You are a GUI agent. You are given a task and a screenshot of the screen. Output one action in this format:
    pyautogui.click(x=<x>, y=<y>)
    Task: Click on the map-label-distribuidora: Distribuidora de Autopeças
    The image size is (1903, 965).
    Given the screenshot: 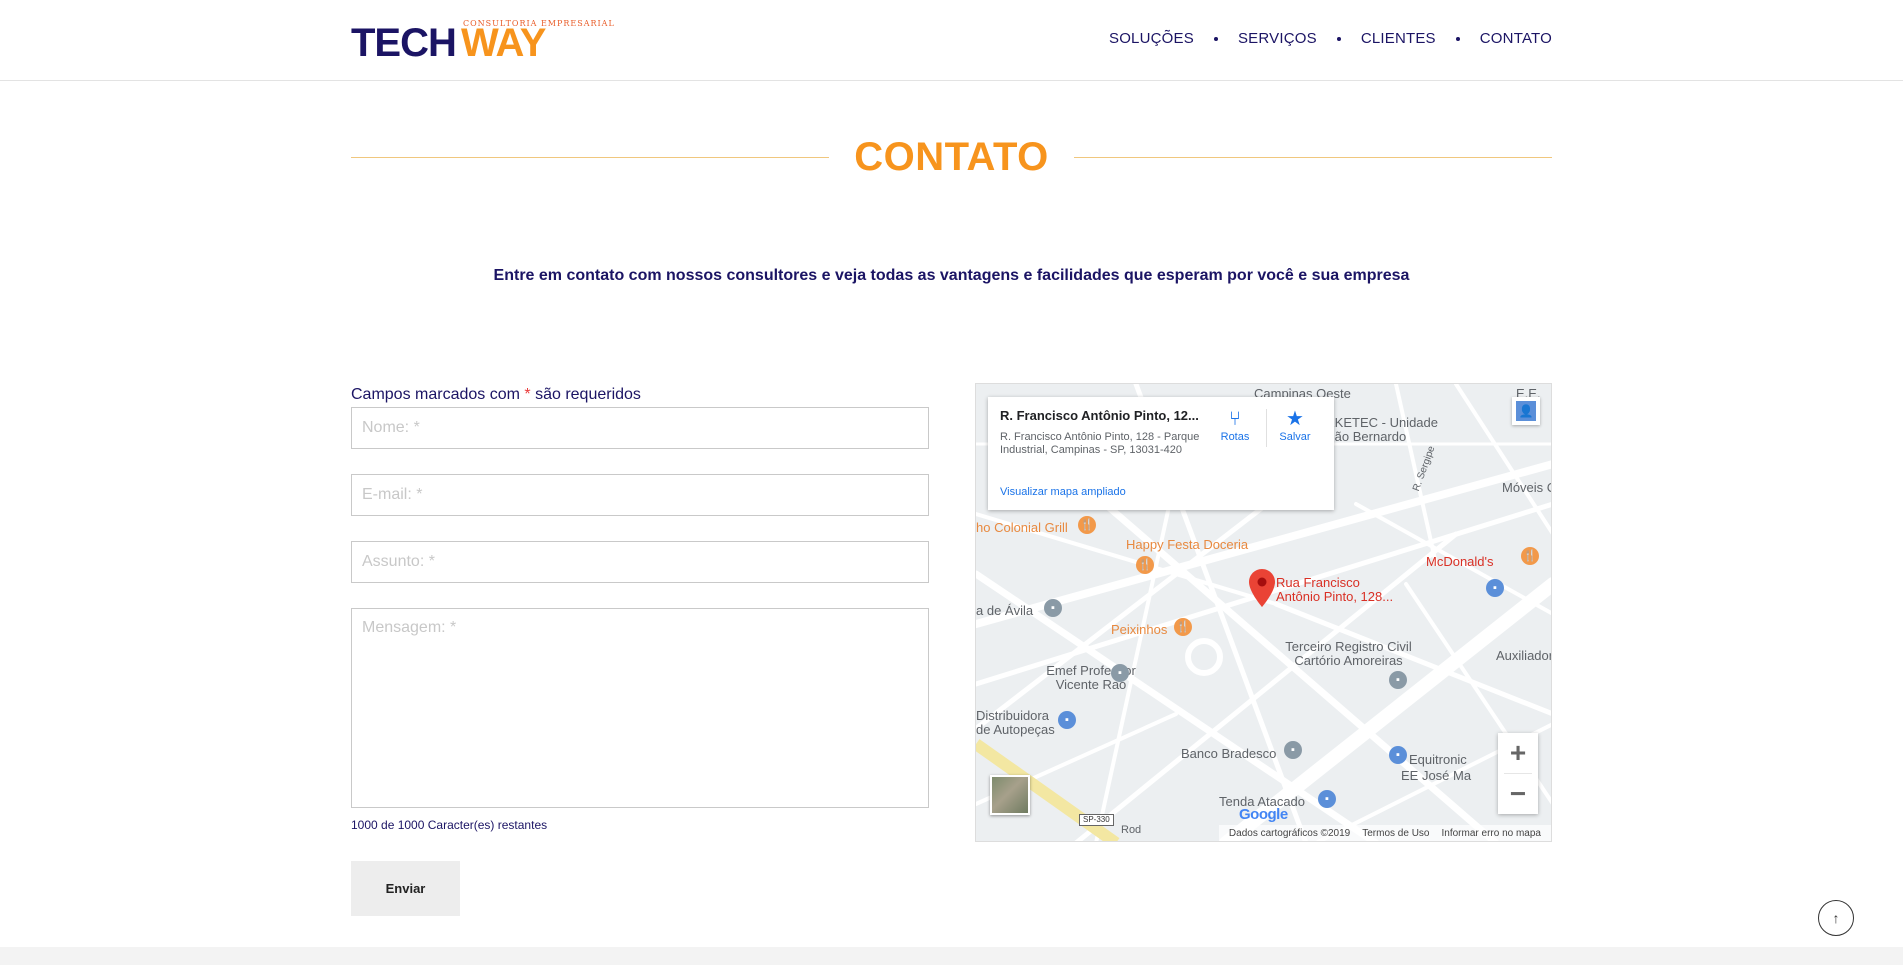 What is the action you would take?
    pyautogui.click(x=1015, y=722)
    